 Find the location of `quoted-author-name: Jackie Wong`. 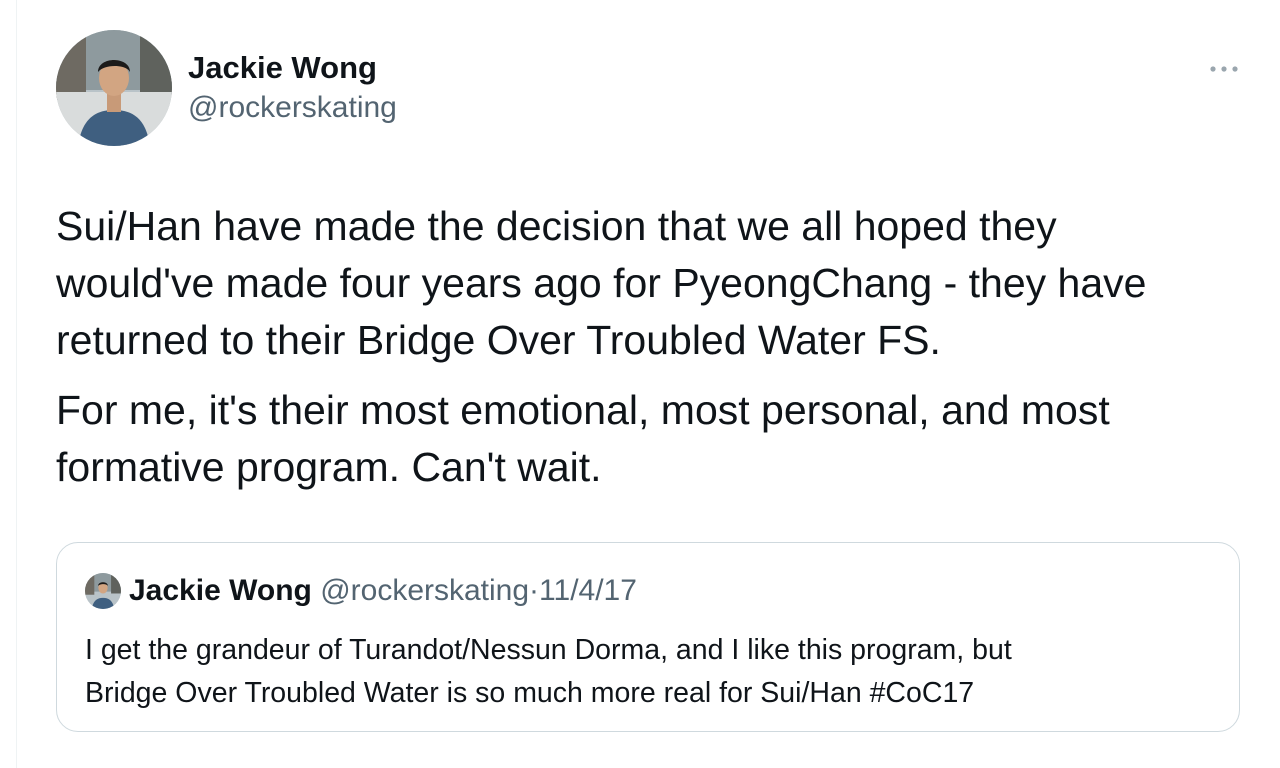

quoted-author-name: Jackie Wong is located at coordinates (220, 590).